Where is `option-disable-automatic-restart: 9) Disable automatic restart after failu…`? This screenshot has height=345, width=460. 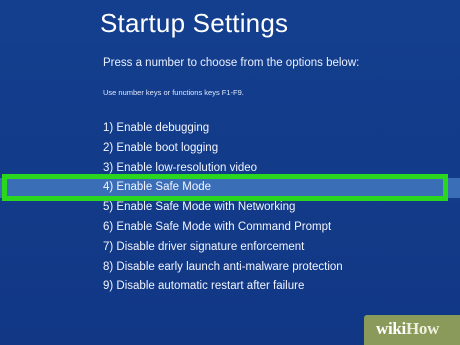
option-disable-automatic-restart: 9) Disable automatic restart after failu… is located at coordinates (230, 287).